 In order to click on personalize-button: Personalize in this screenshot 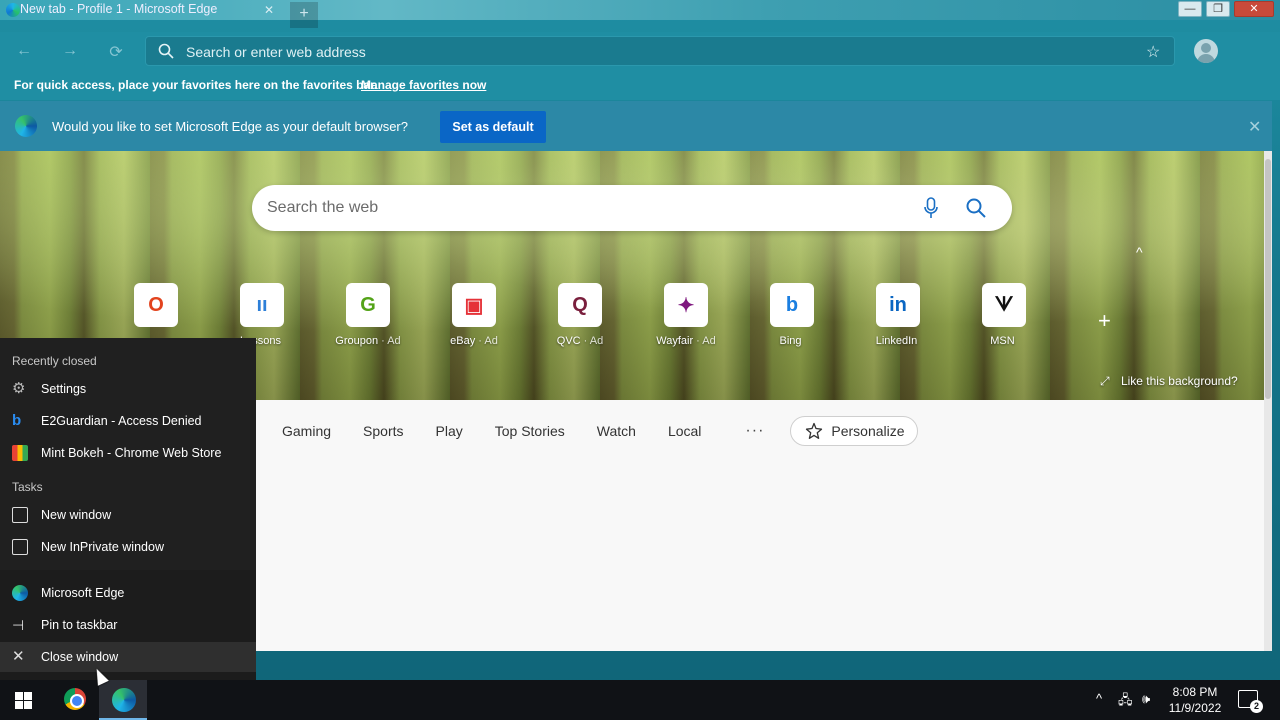, I will do `click(854, 431)`.